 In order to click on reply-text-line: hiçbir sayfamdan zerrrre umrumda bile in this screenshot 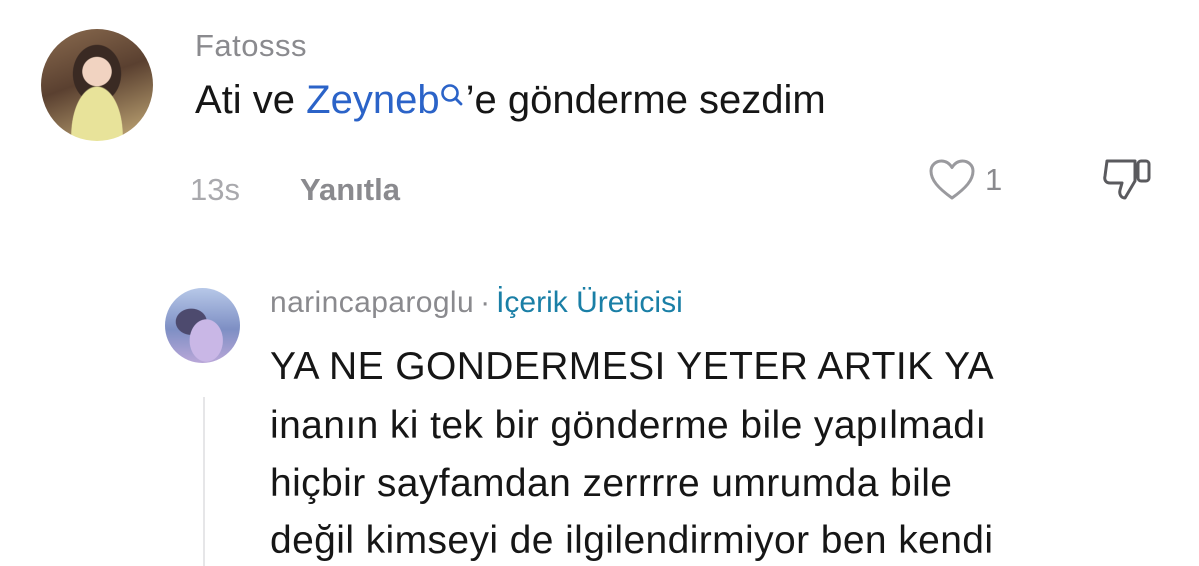, I will do `click(611, 483)`.